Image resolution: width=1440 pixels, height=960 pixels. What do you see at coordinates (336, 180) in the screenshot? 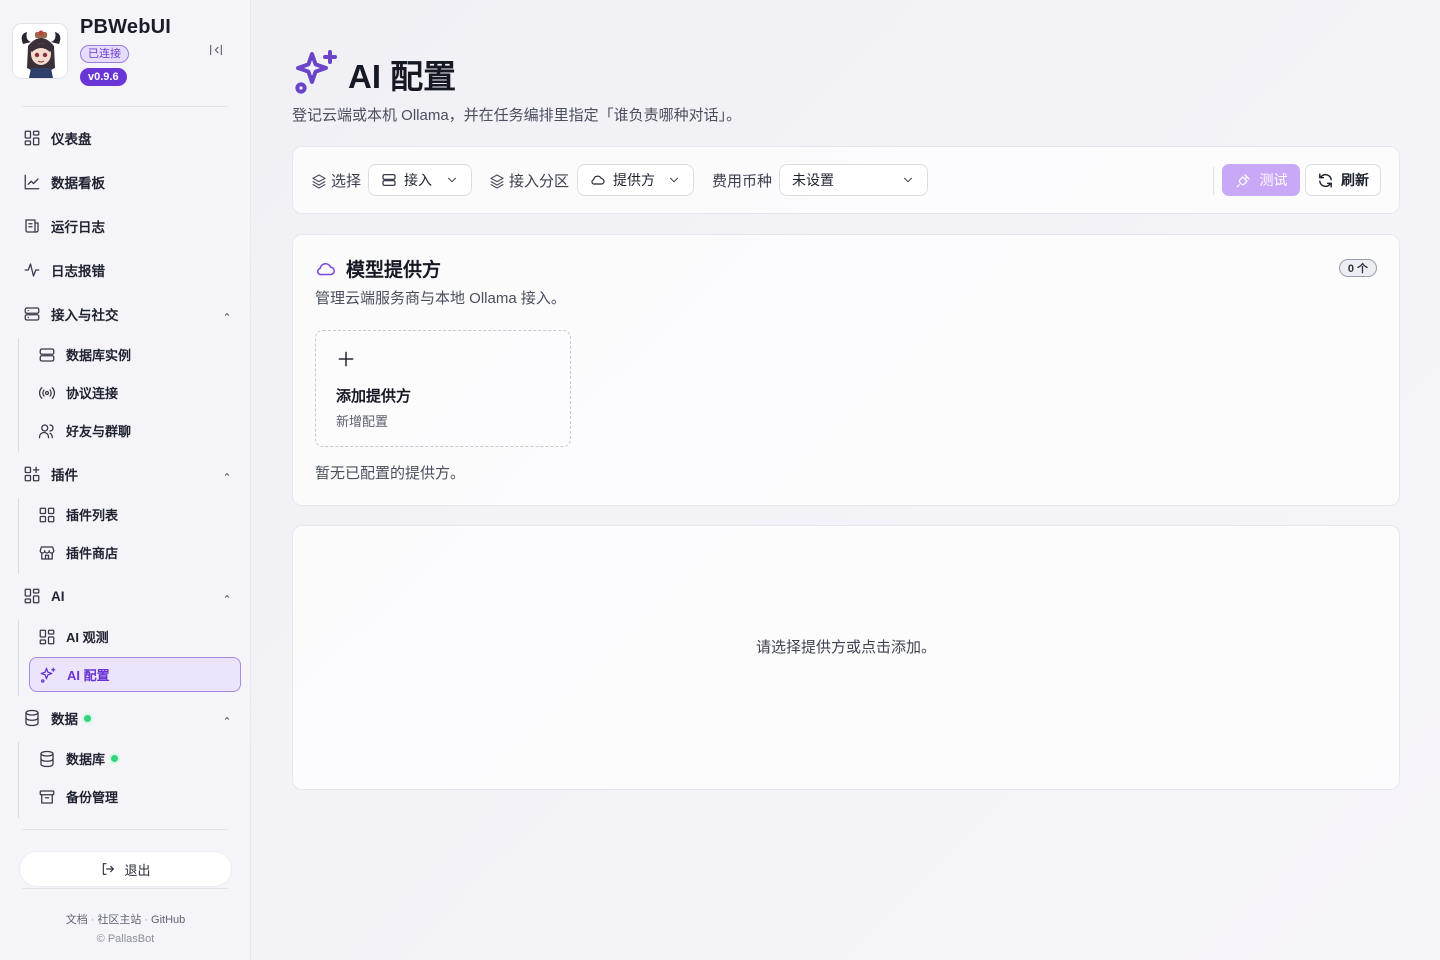
I see `select-label: 选择` at bounding box center [336, 180].